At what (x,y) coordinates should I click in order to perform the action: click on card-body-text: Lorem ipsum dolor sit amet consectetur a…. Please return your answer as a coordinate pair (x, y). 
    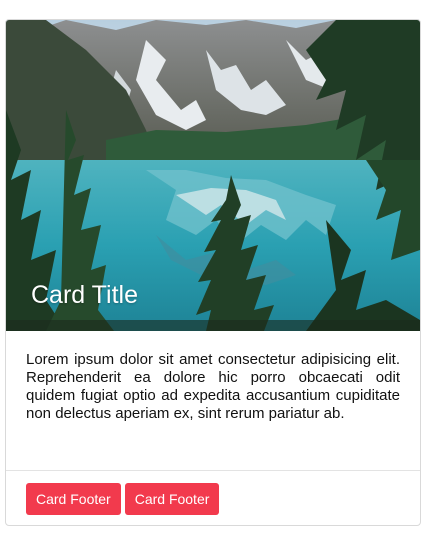
    Looking at the image, I should click on (213, 386).